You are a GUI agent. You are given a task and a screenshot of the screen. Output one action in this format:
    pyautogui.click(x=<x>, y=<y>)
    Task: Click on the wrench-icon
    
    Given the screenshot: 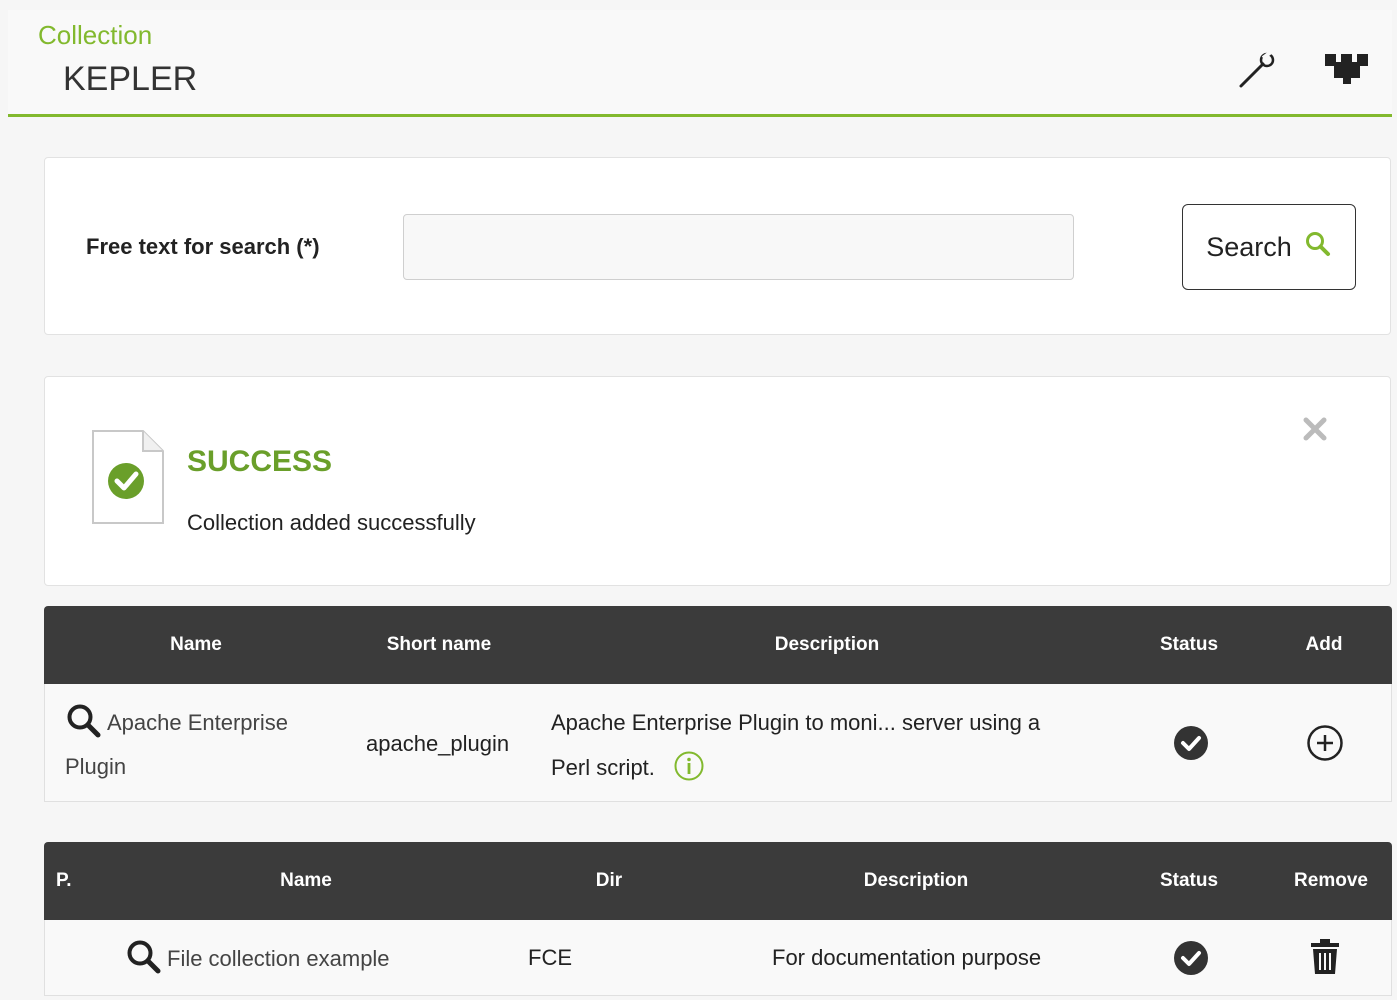 What is the action you would take?
    pyautogui.click(x=1257, y=70)
    